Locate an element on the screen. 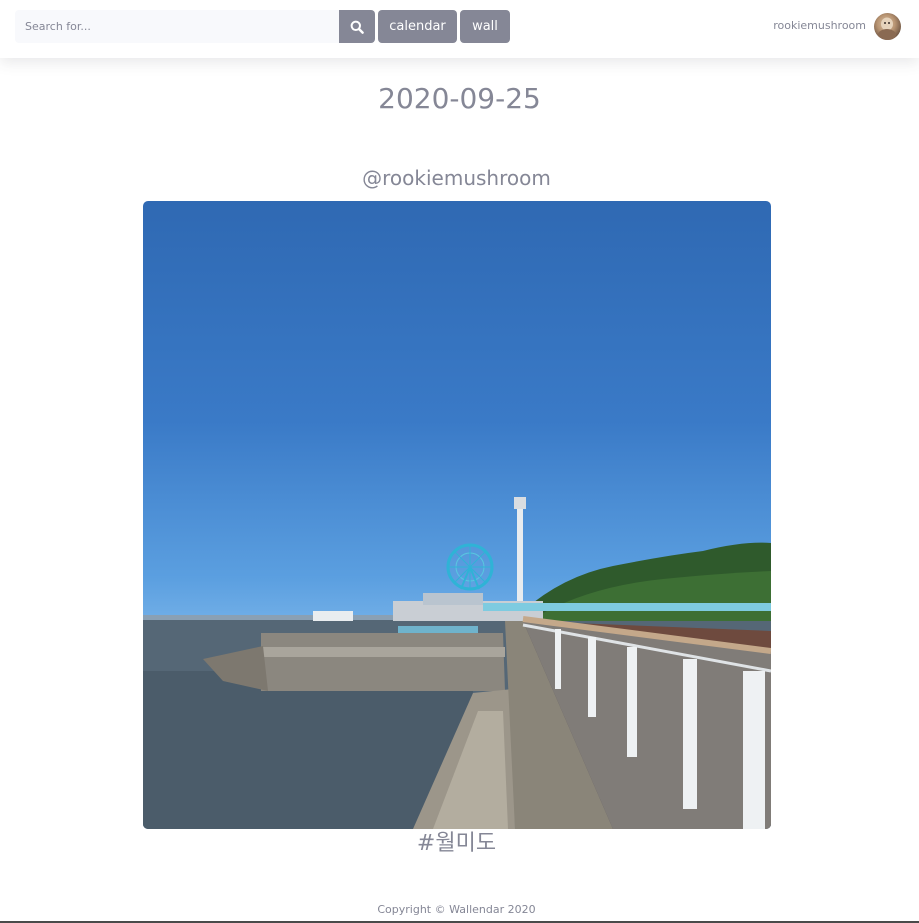  search-box is located at coordinates (177, 26).